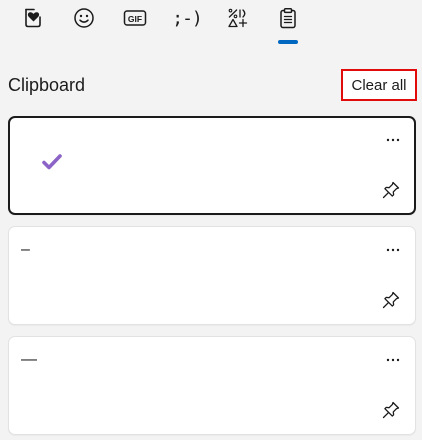  What do you see at coordinates (43, 152) in the screenshot?
I see `purple-check-mark-icon` at bounding box center [43, 152].